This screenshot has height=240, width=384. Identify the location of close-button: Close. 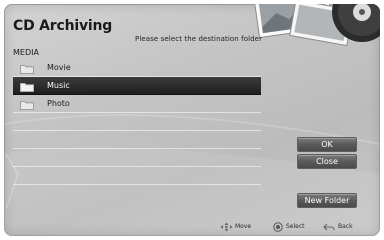
(327, 161).